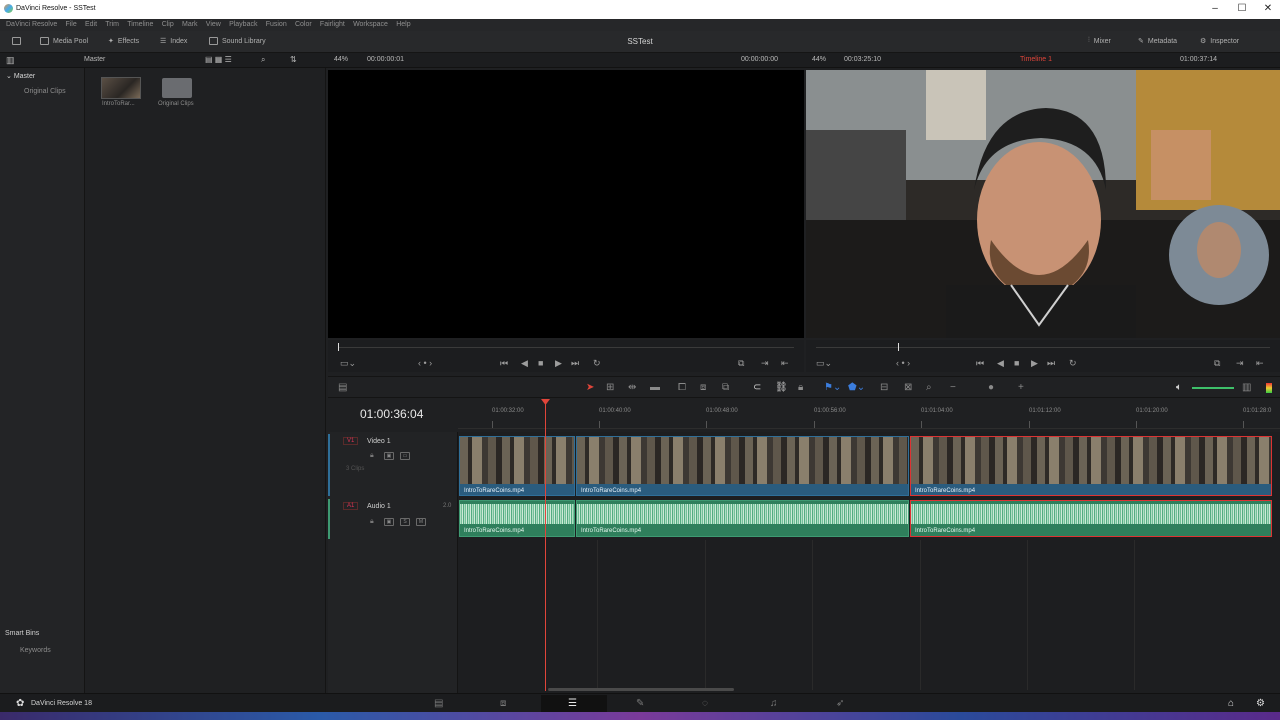 The height and width of the screenshot is (720, 1280). I want to click on view-mode-icons: ▤ ▦ ☰, so click(218, 59).